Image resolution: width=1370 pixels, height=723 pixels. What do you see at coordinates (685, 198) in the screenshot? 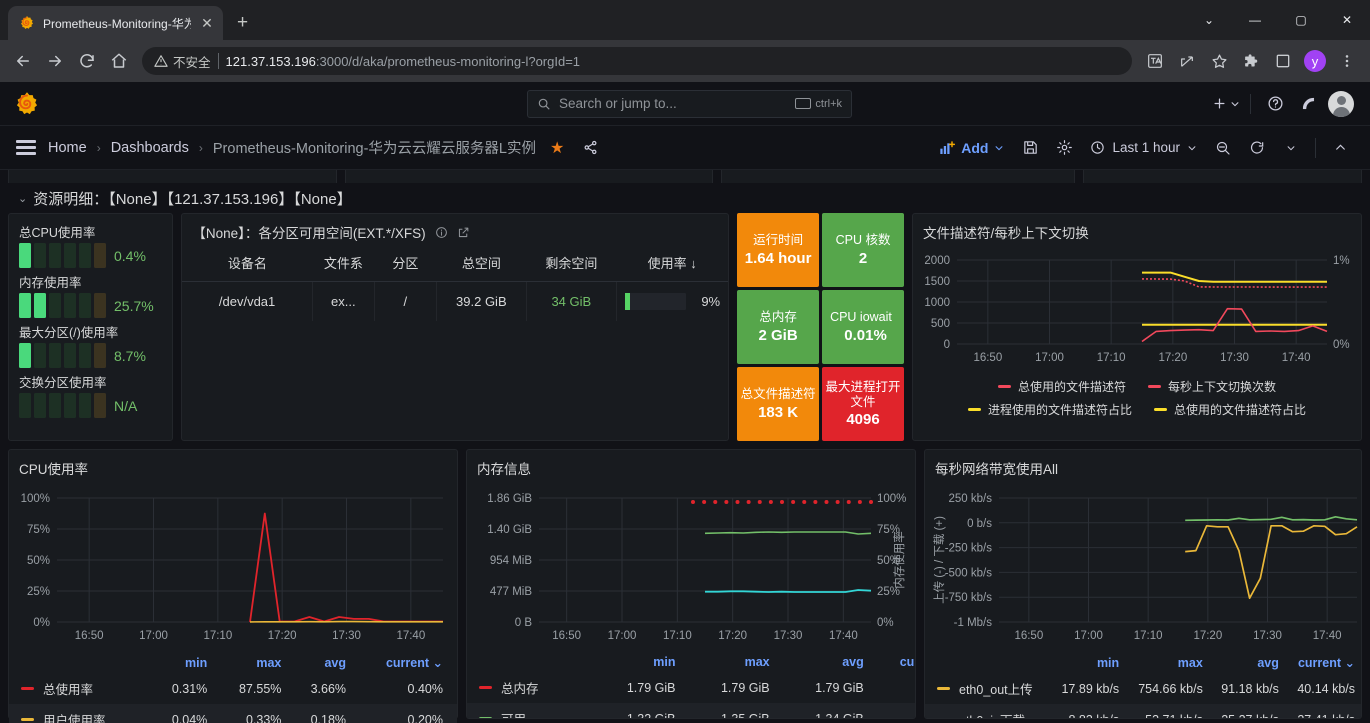
I see `row-header: ⌄ 资源明细：【None】【121.37.153.196】【None】` at bounding box center [685, 198].